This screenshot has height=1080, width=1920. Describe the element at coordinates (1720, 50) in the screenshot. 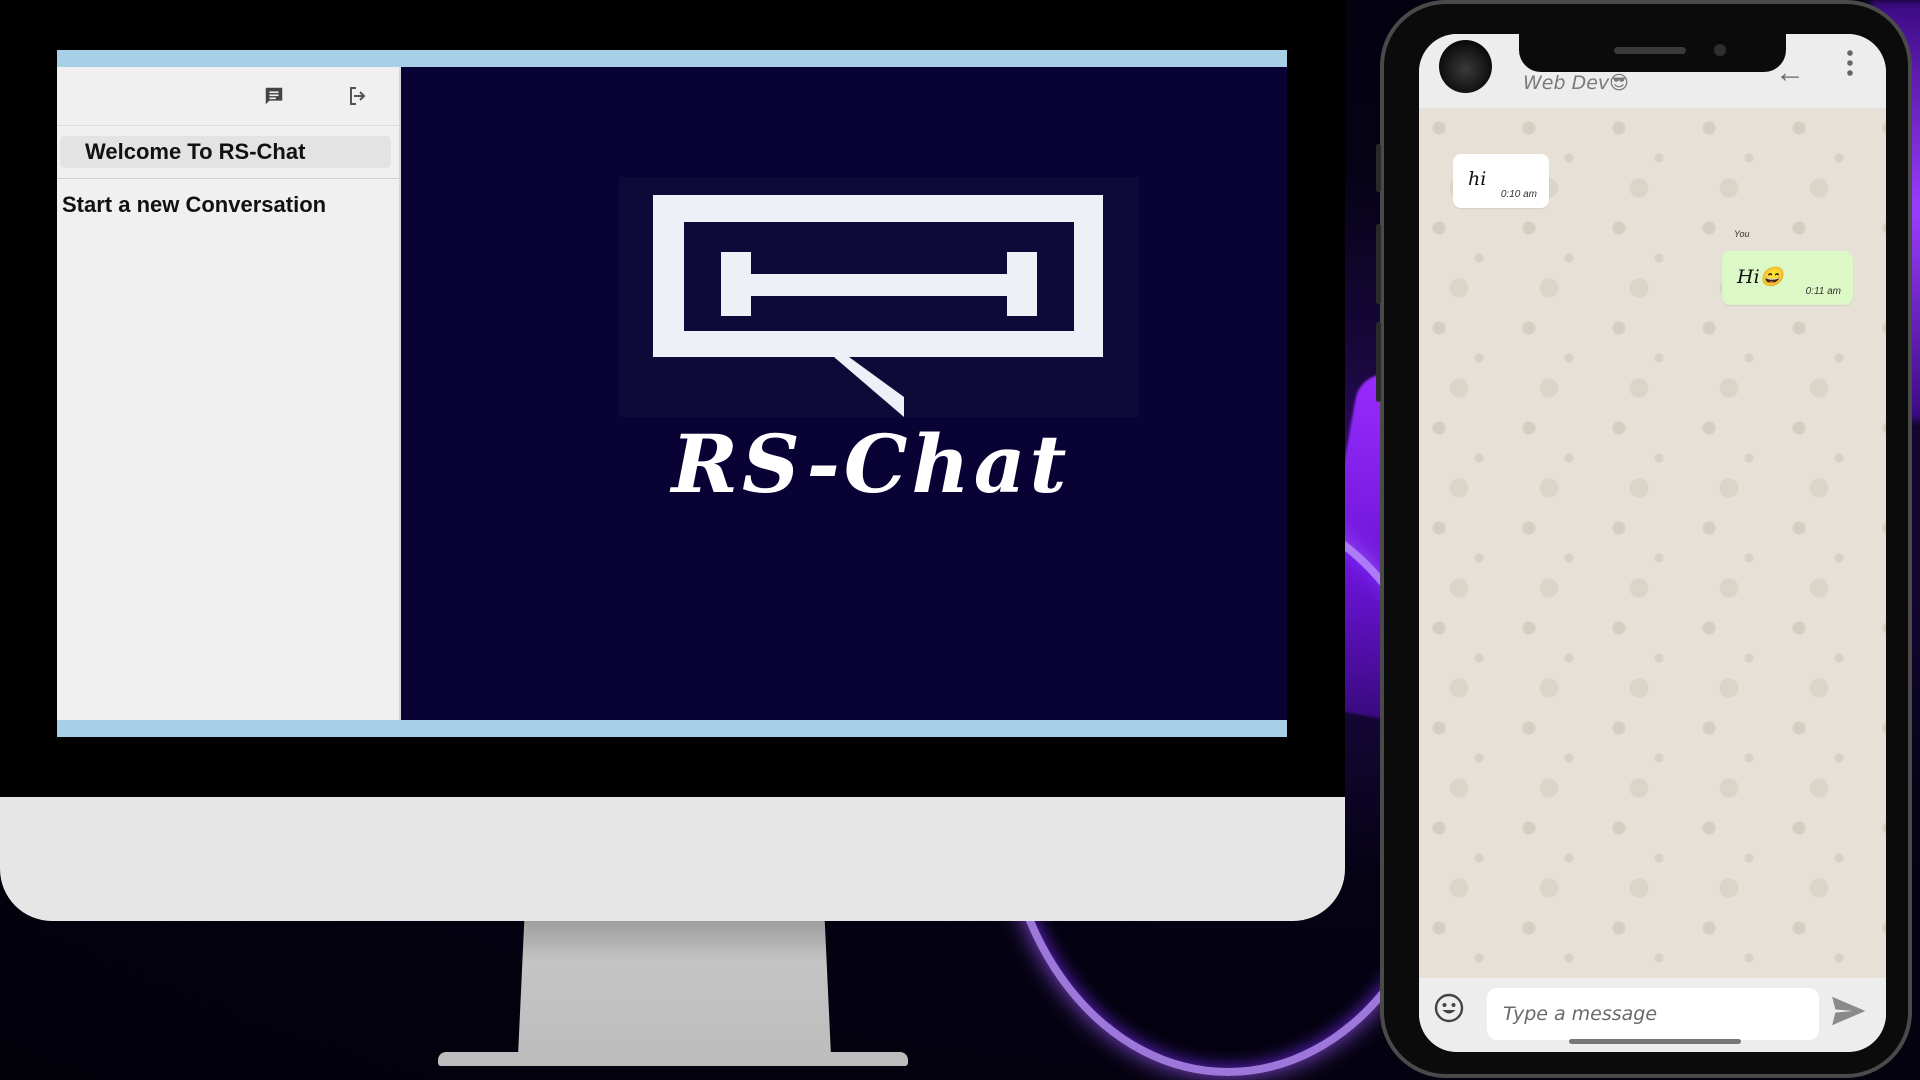

I see `camera` at that location.